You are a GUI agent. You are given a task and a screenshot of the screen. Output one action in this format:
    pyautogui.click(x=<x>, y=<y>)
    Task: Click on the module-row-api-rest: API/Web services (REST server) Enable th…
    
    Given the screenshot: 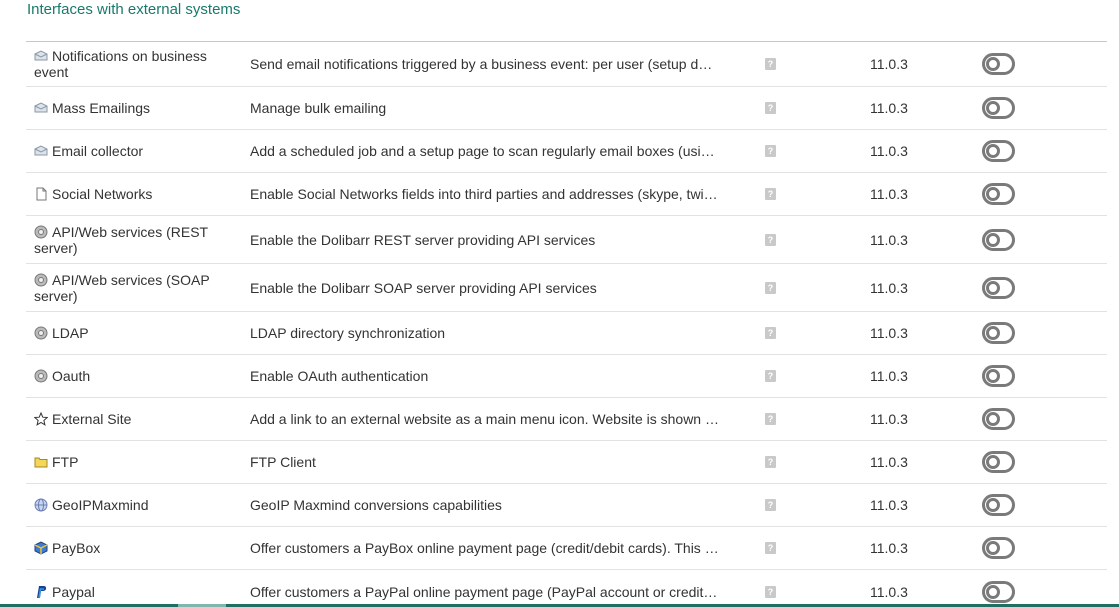 What is the action you would take?
    pyautogui.click(x=566, y=240)
    